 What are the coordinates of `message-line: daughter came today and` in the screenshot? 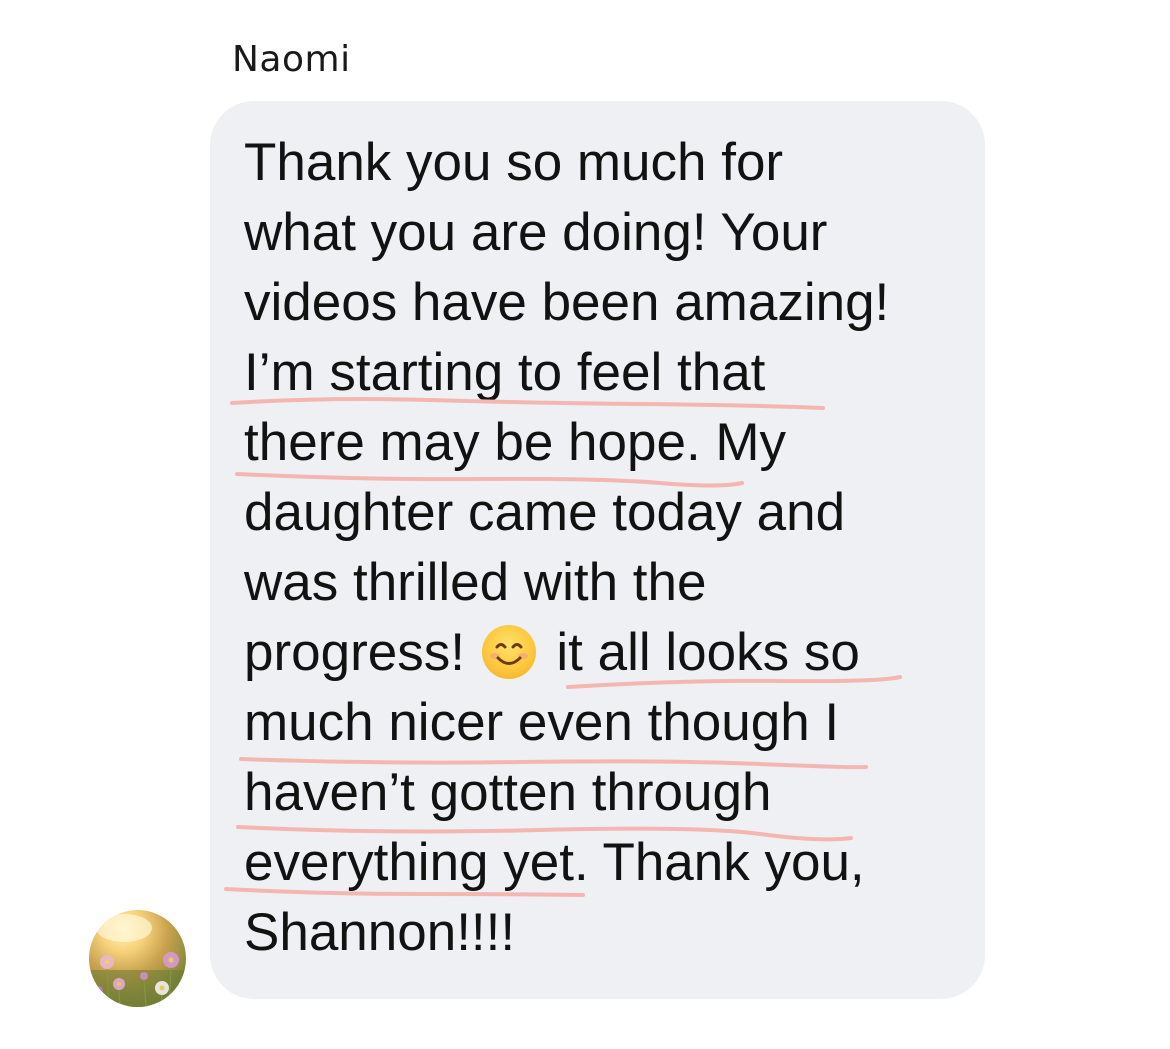 It's located at (545, 512).